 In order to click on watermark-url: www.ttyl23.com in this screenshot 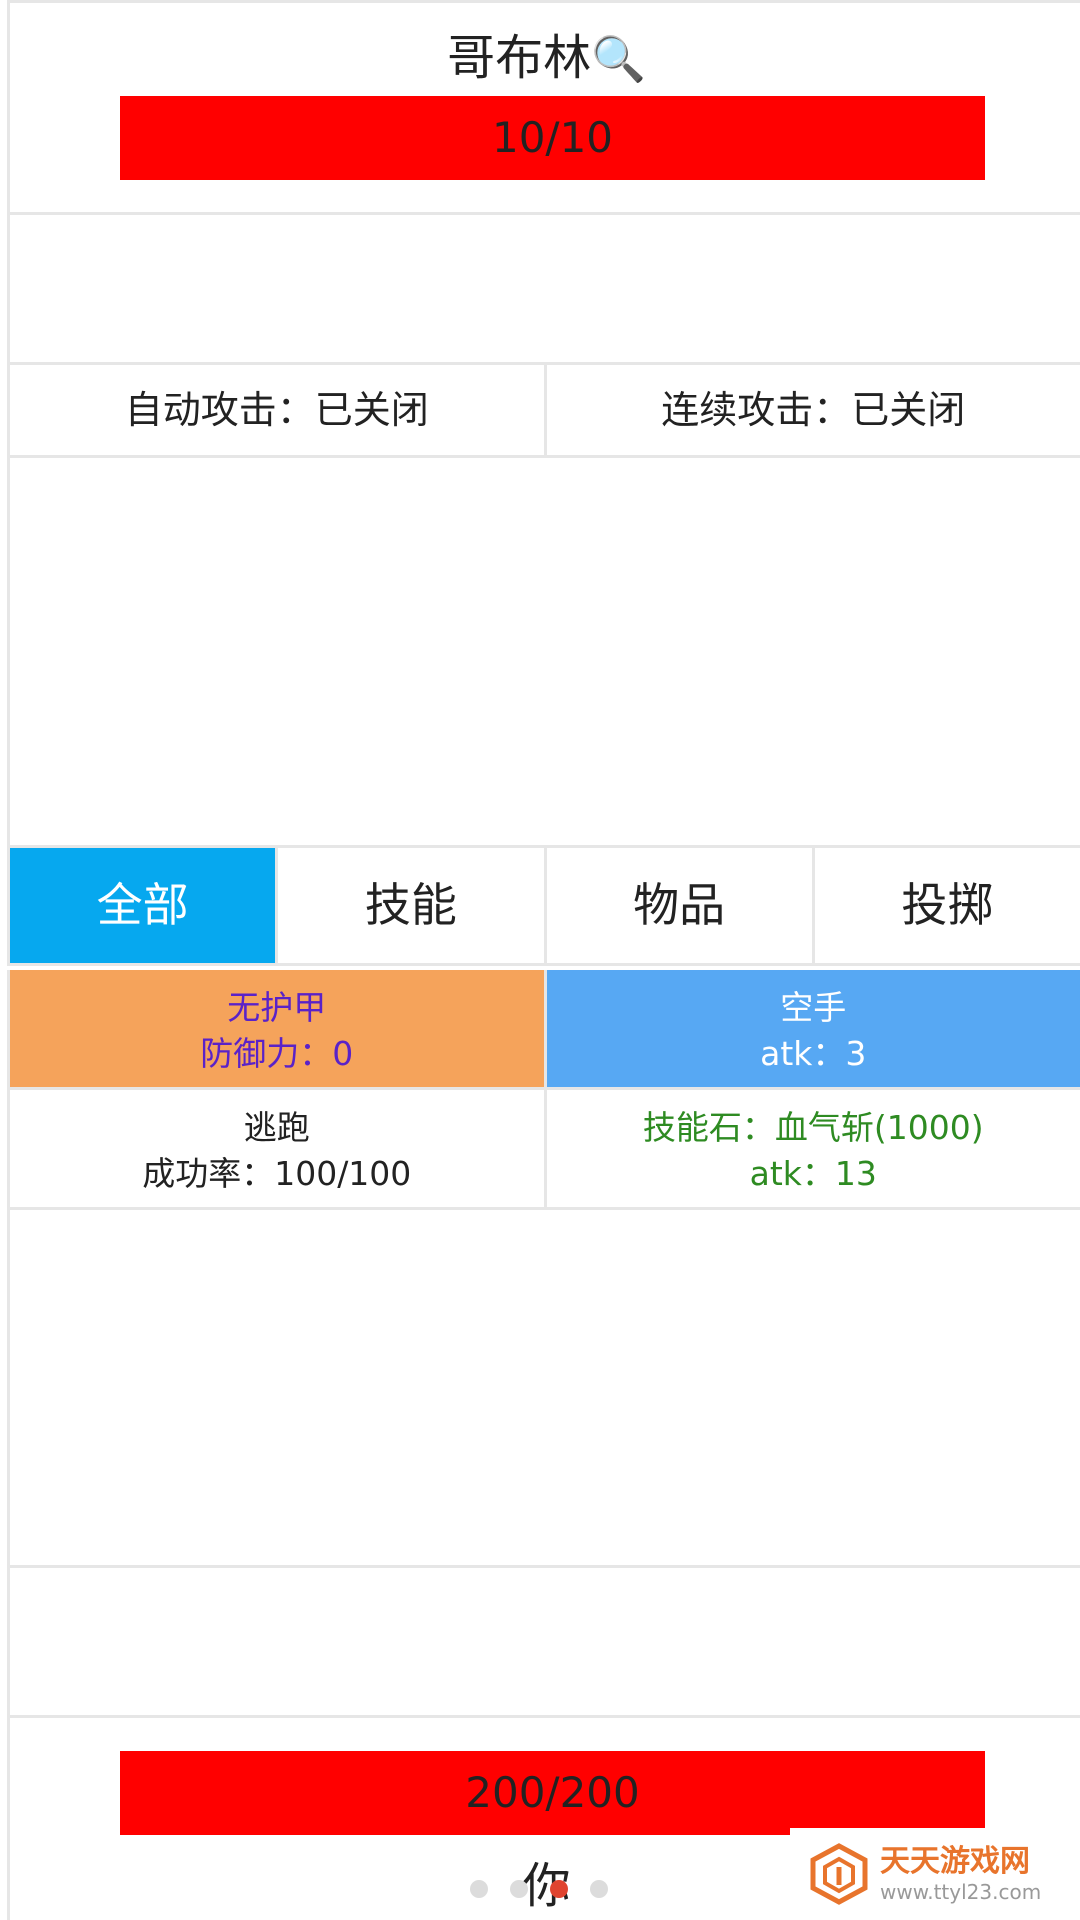, I will do `click(961, 1892)`.